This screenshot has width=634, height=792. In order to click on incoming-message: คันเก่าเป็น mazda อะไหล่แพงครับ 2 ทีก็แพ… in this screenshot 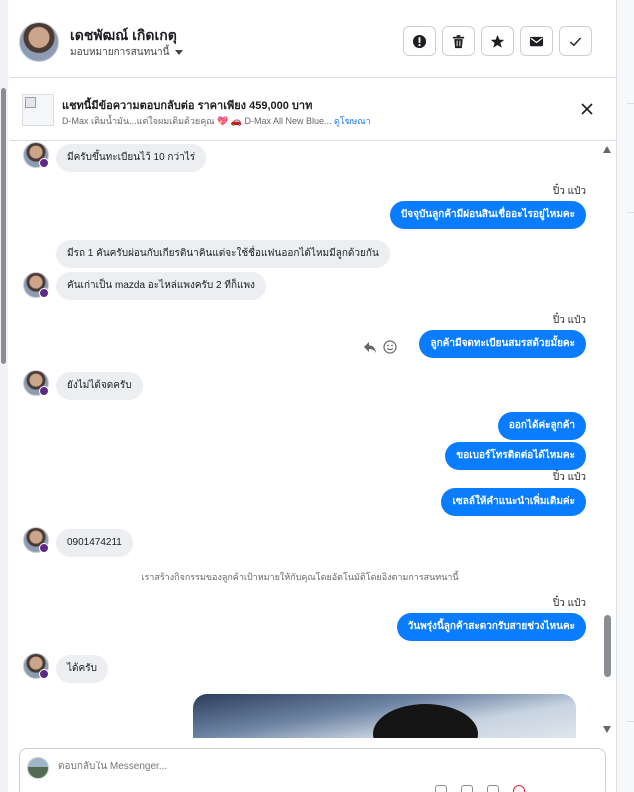, I will do `click(161, 286)`.